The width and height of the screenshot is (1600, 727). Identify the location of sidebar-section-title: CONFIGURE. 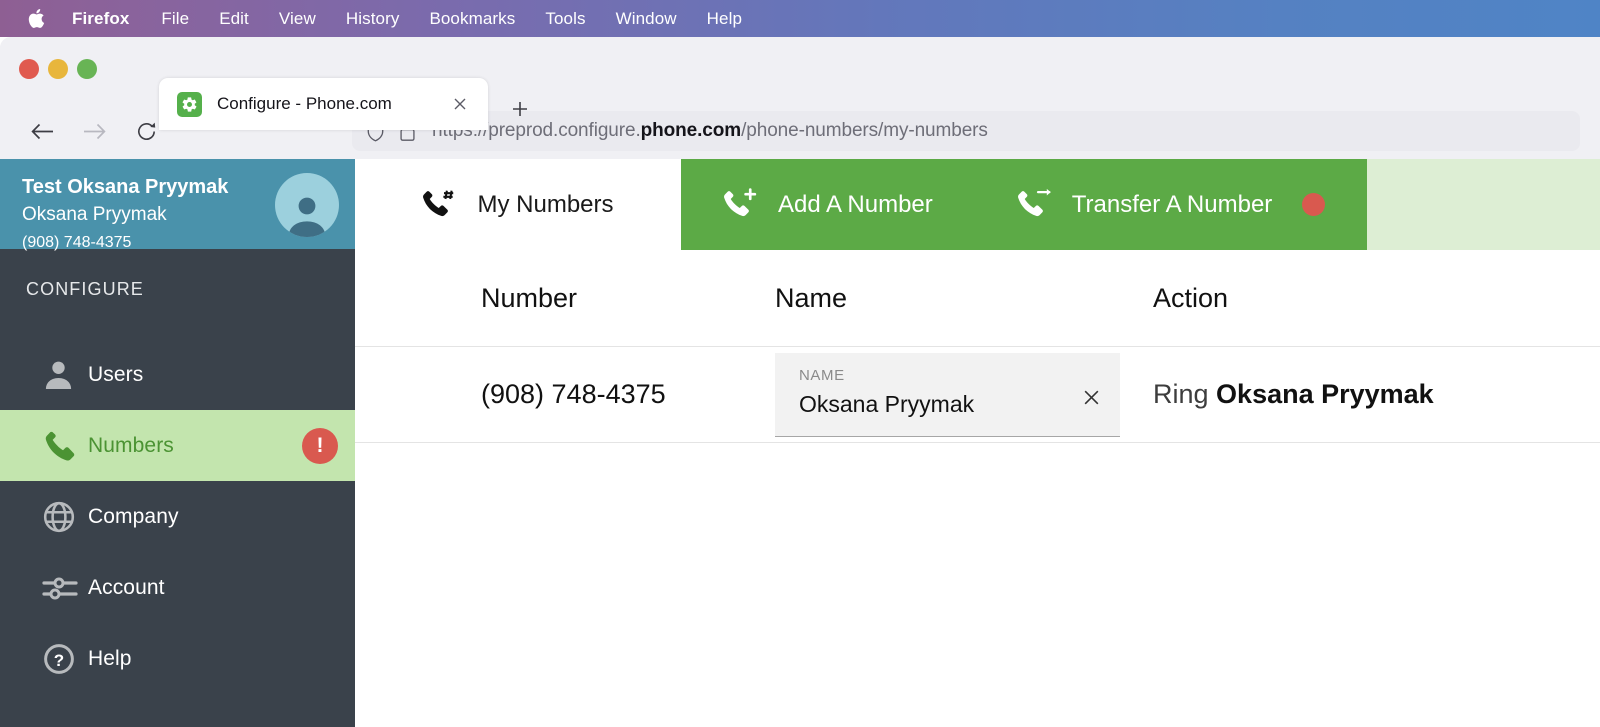
(85, 289).